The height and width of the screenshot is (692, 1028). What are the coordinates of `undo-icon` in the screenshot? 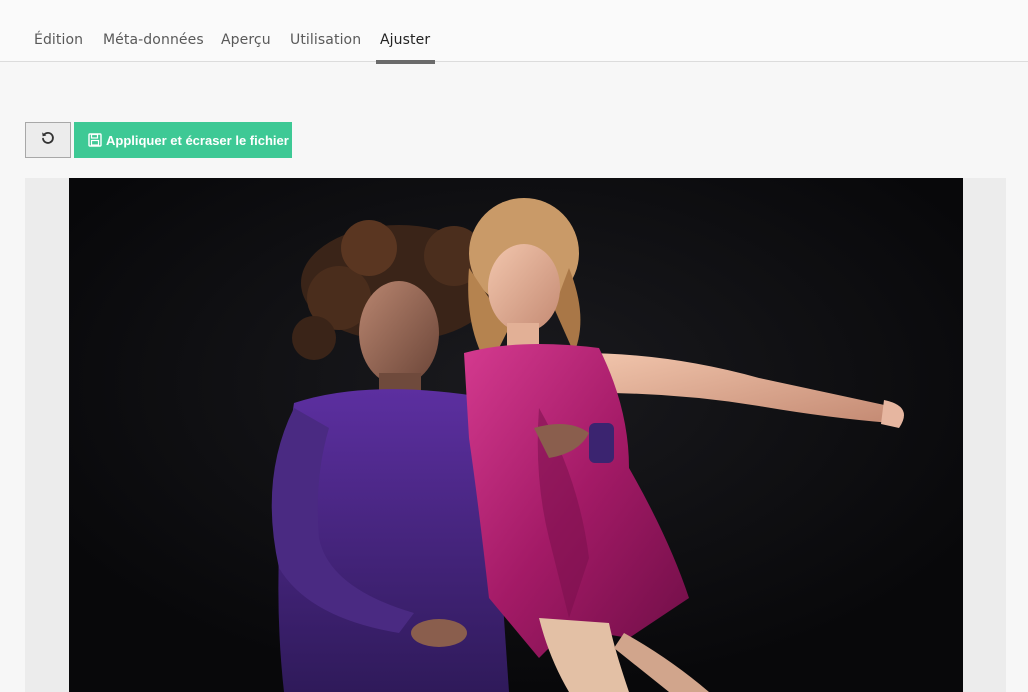 It's located at (48, 140).